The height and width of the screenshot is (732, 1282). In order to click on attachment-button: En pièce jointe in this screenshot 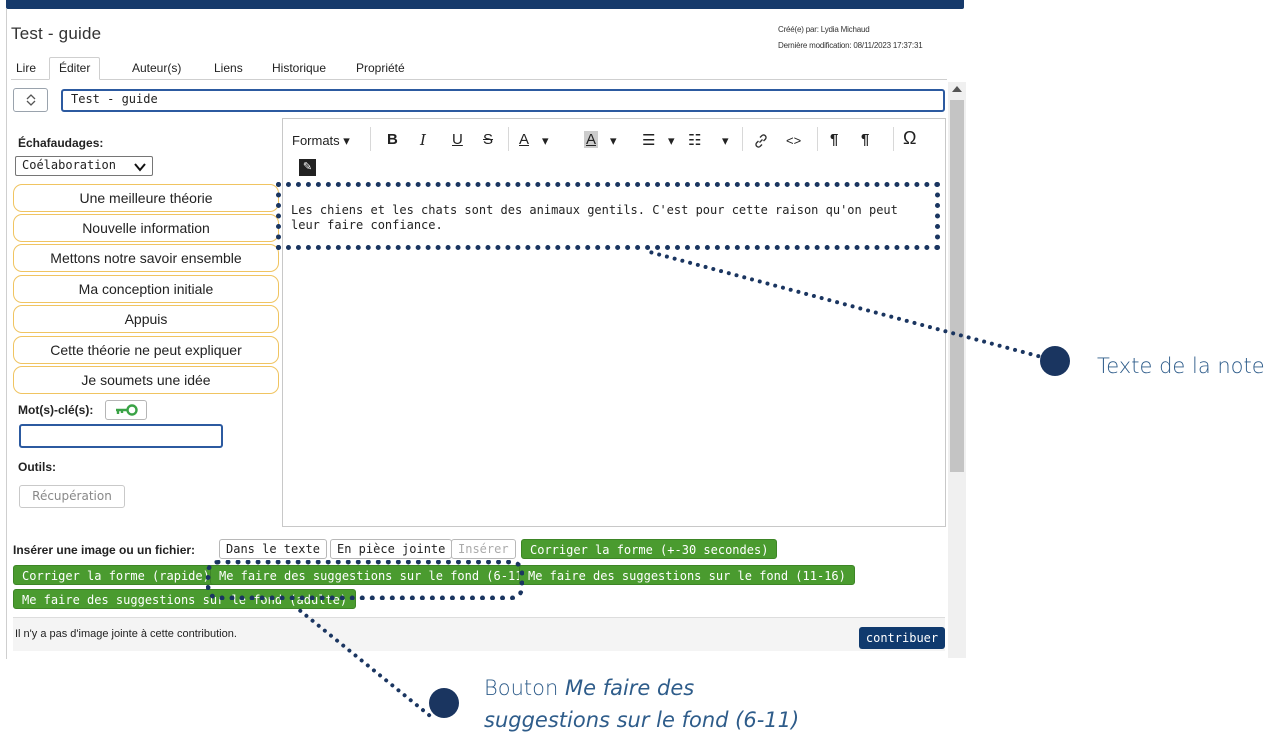, I will do `click(391, 549)`.